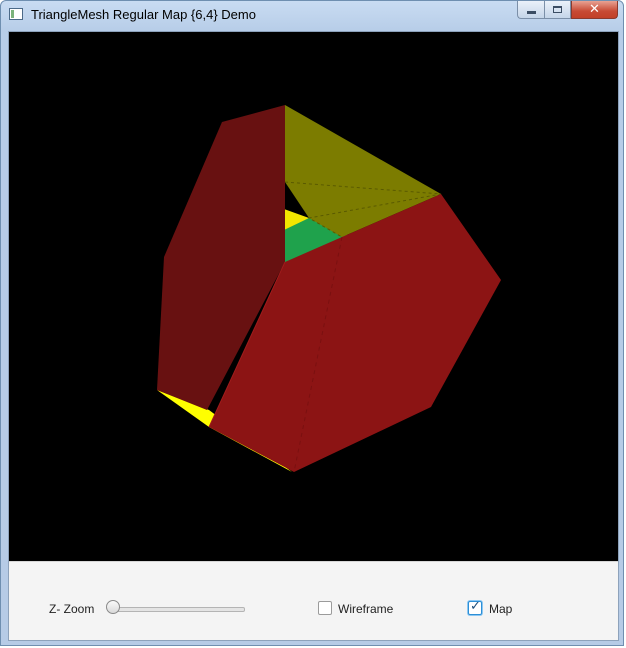 The height and width of the screenshot is (648, 626). Describe the element at coordinates (312, 16) in the screenshot. I see `title-bar: TriangleMesh Regular Map {6,4} Demo ✕` at that location.